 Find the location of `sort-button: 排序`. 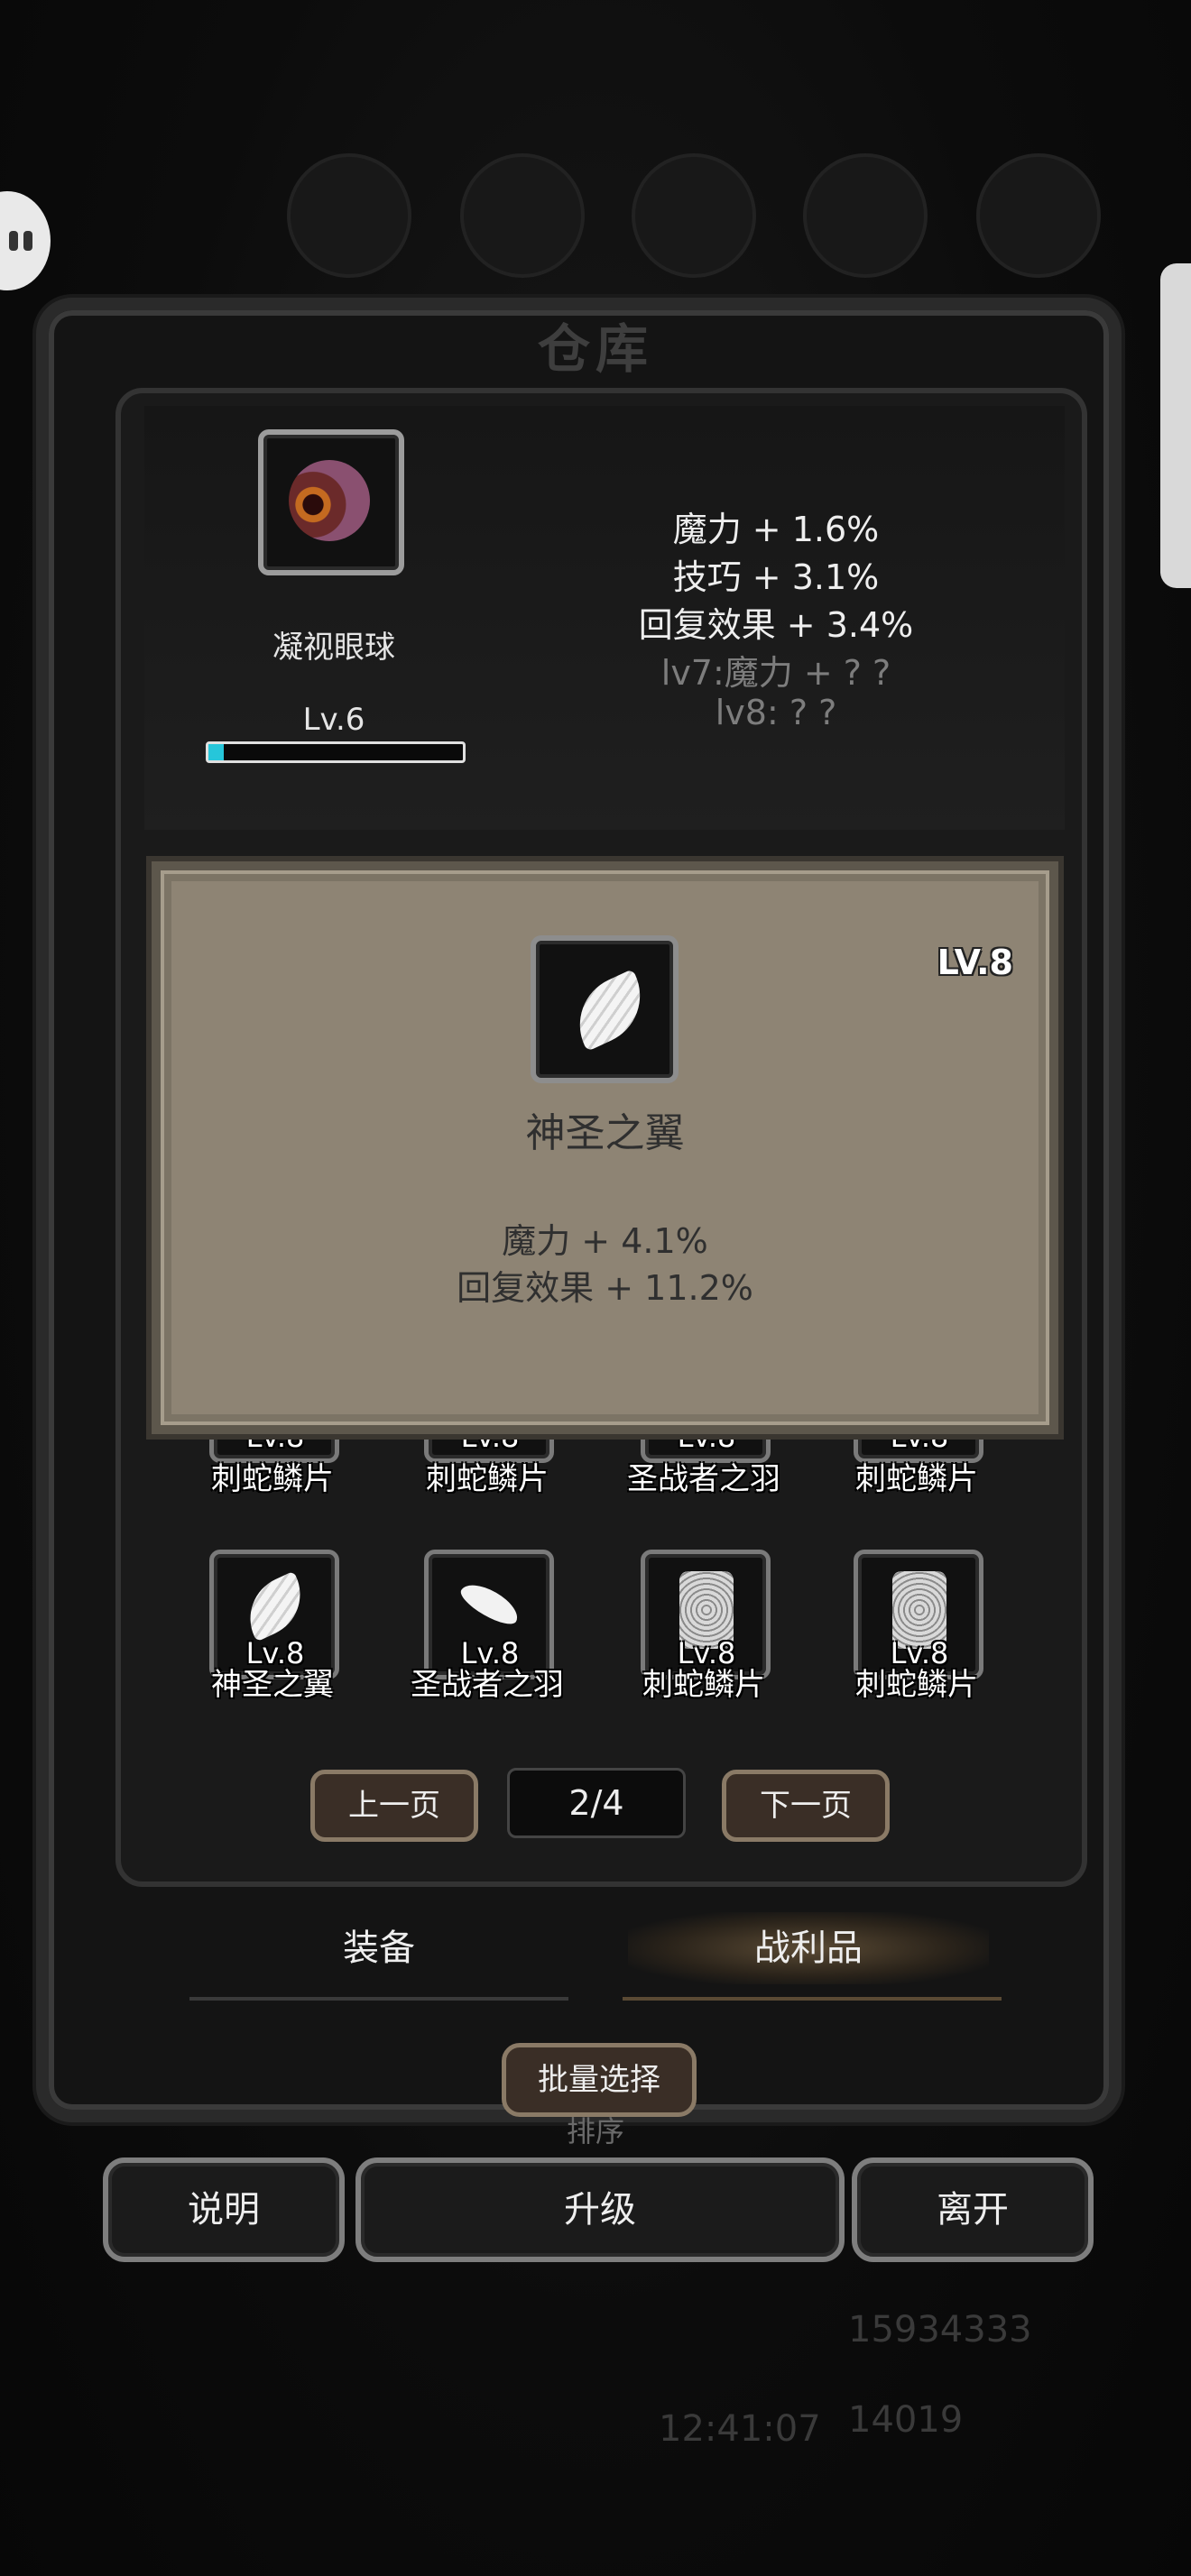

sort-button: 排序 is located at coordinates (595, 2129).